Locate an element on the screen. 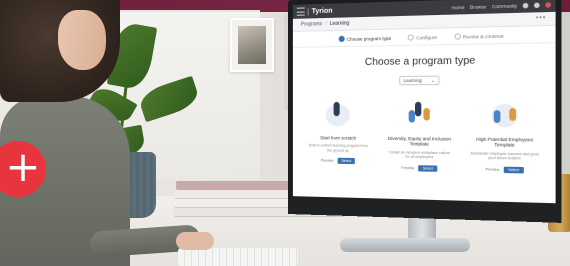 This screenshot has height=266, width=570. step-configure: Configure is located at coordinates (422, 37).